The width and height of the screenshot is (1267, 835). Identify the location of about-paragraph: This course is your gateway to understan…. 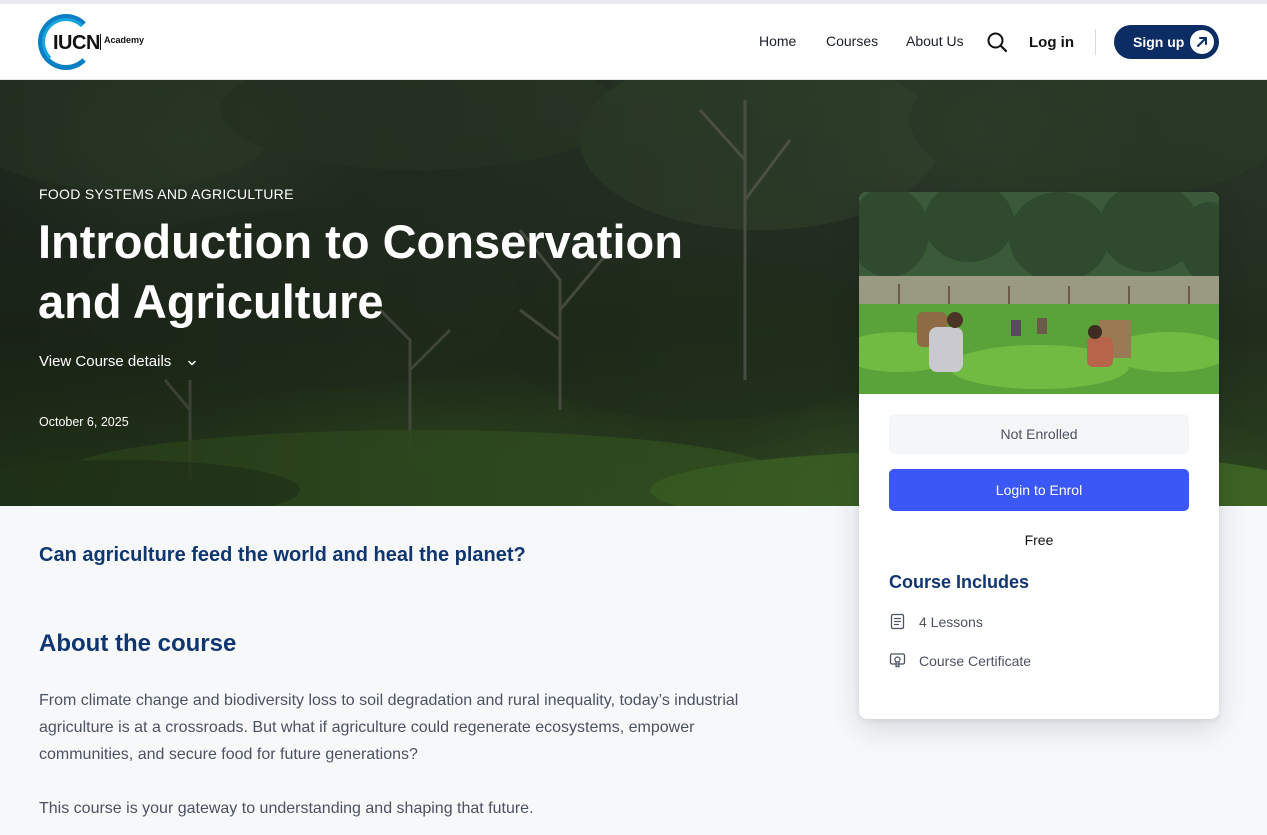
(286, 808).